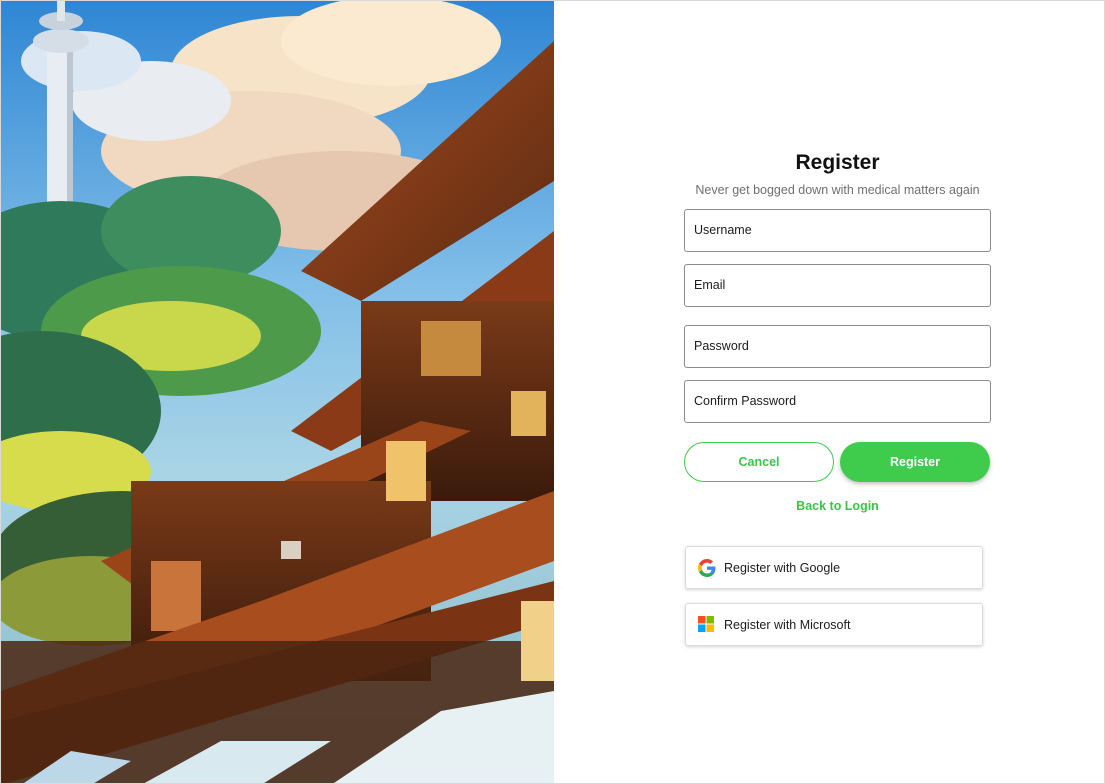 The height and width of the screenshot is (784, 1105). Describe the element at coordinates (707, 624) in the screenshot. I see `microsoft-logo-icon` at that location.